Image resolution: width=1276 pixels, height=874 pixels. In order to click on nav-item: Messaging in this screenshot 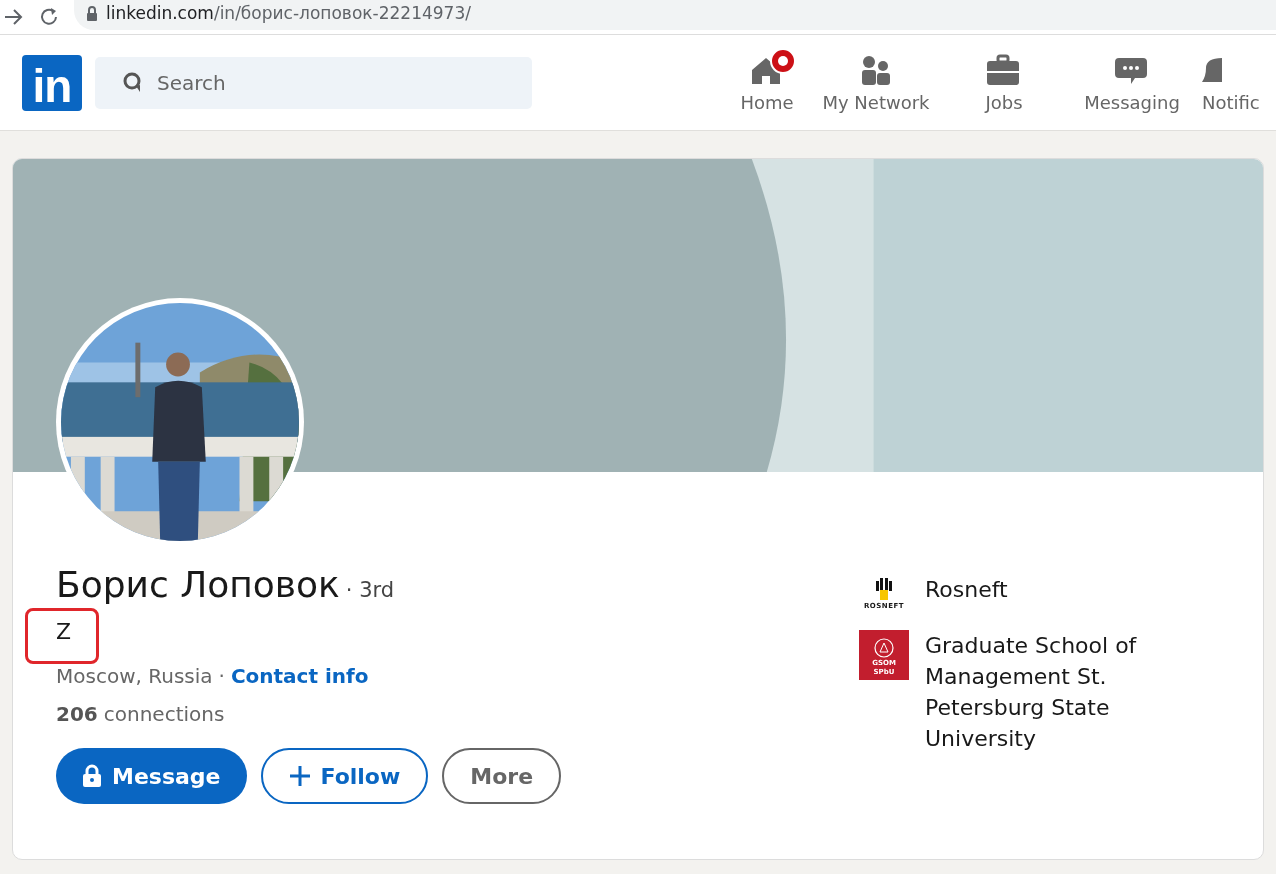, I will do `click(1132, 82)`.